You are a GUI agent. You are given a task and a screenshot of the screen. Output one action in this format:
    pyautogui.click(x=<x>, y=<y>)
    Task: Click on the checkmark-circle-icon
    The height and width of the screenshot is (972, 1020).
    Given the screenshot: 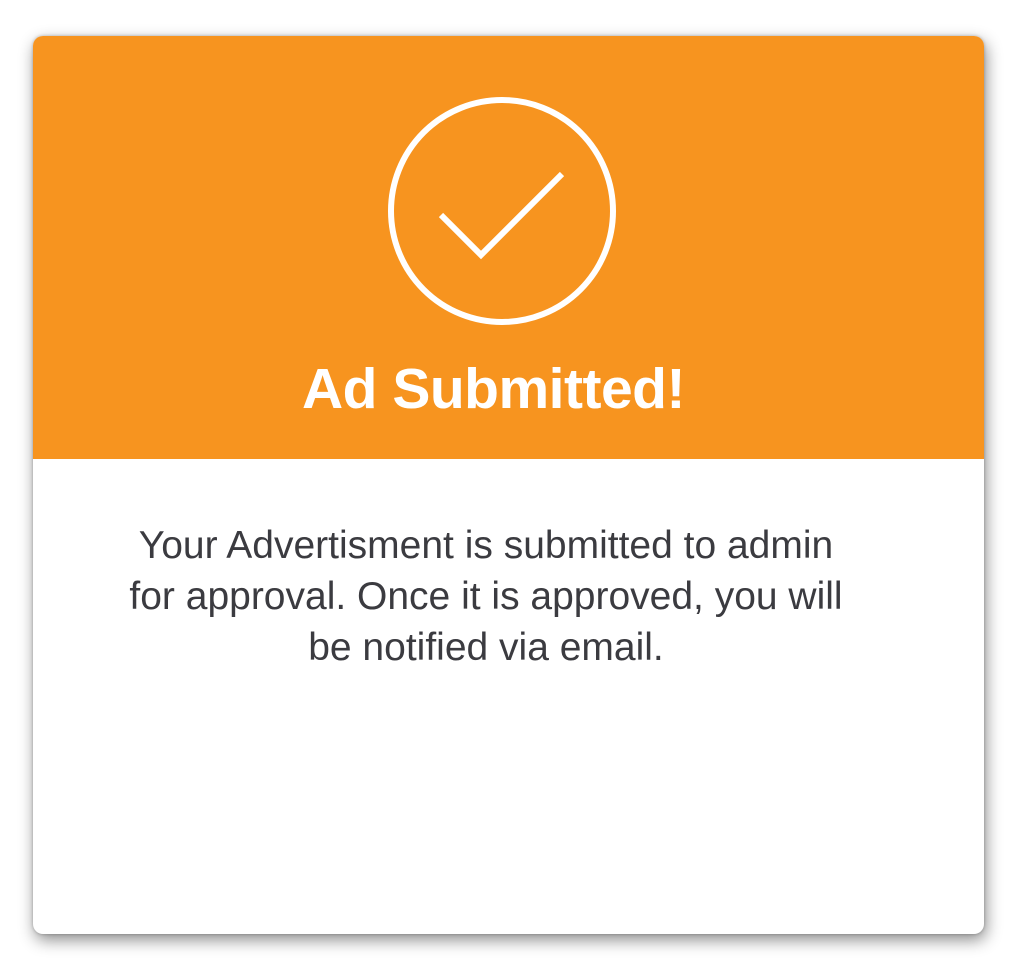 What is the action you would take?
    pyautogui.click(x=502, y=211)
    